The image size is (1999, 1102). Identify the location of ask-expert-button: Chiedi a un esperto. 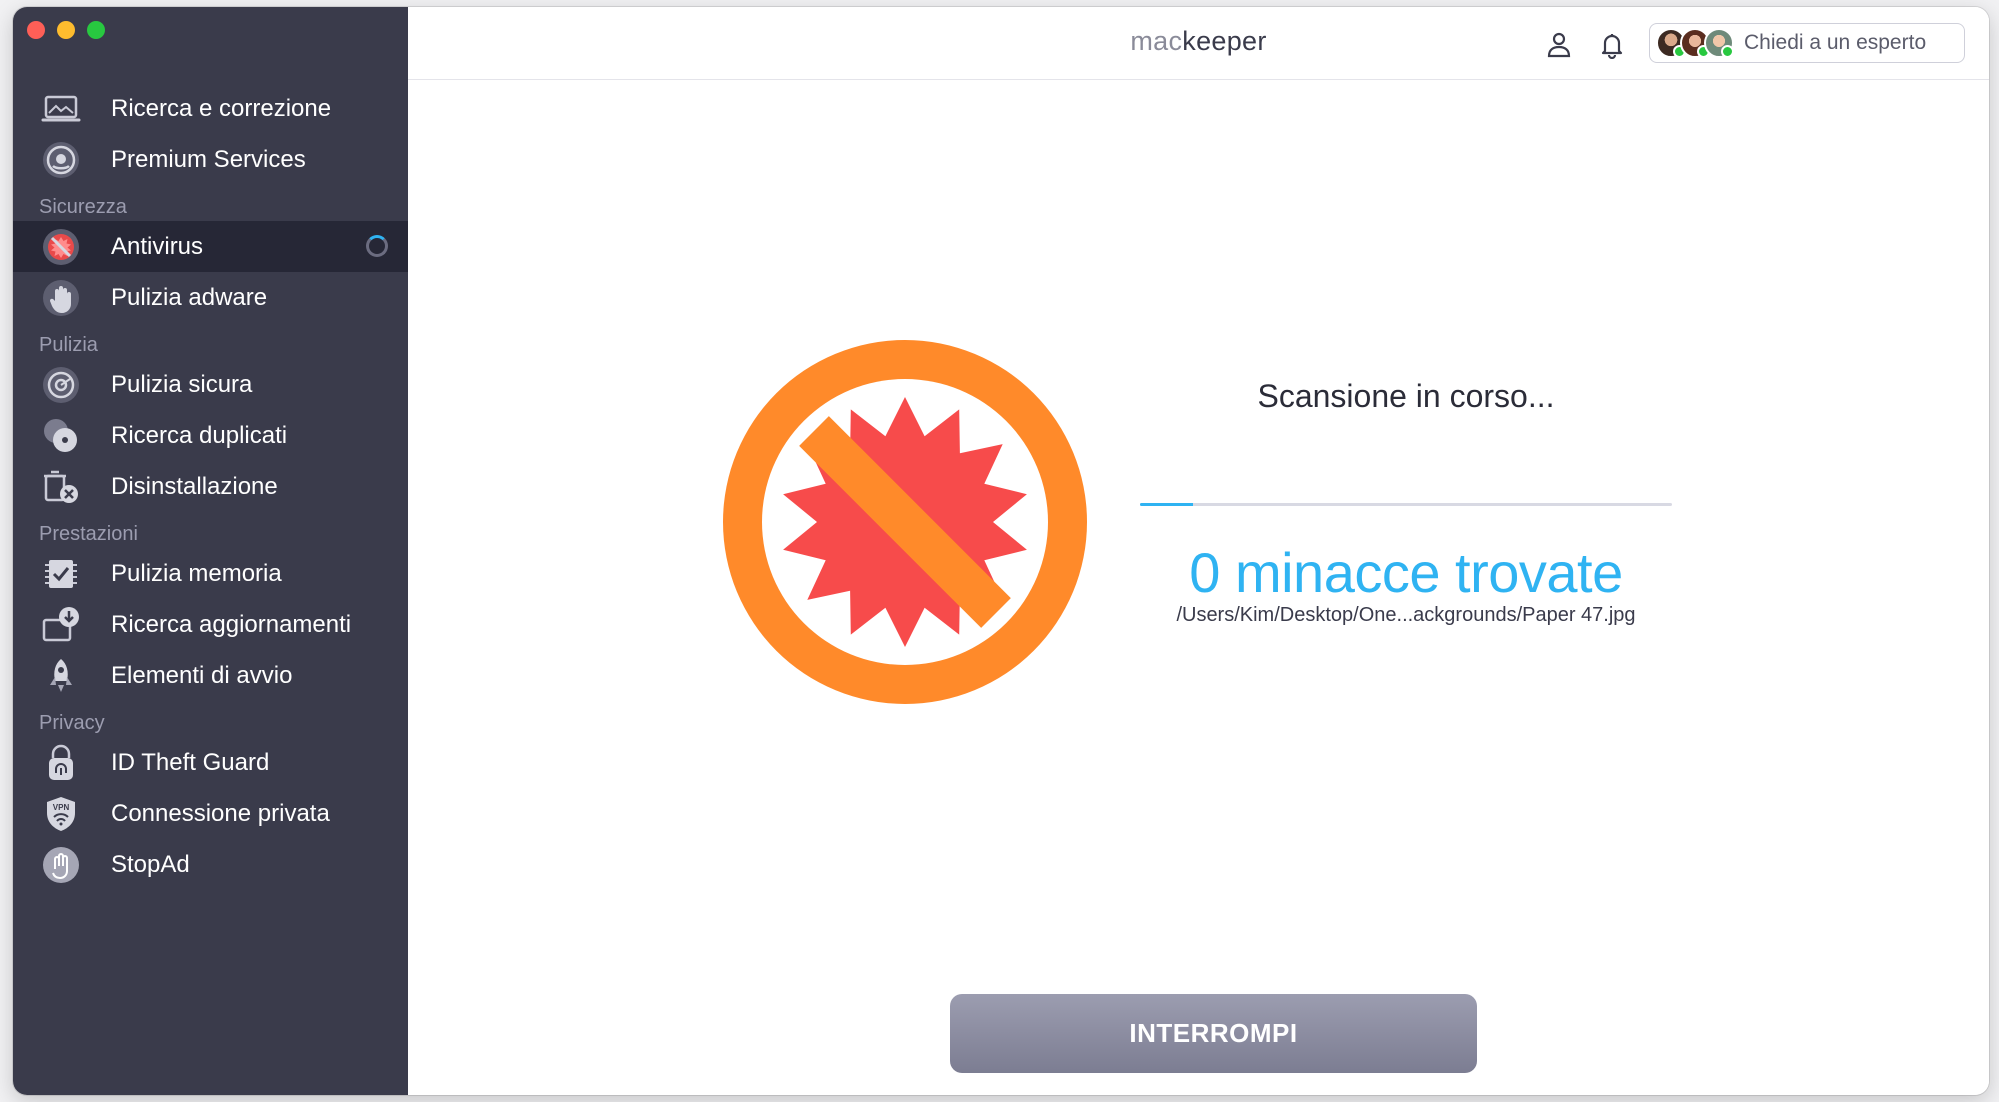
(1807, 43).